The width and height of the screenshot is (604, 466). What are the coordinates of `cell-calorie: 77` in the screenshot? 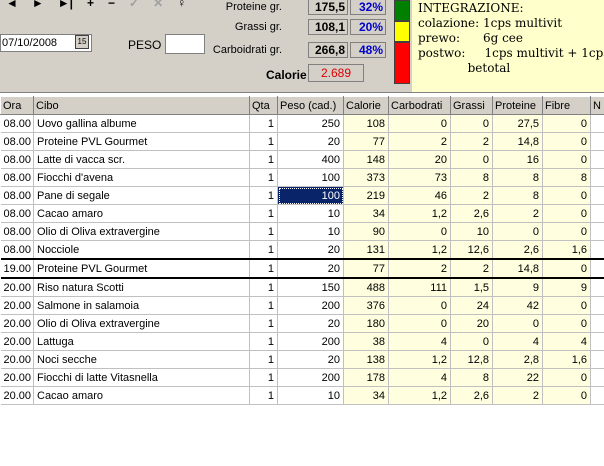 It's located at (366, 141).